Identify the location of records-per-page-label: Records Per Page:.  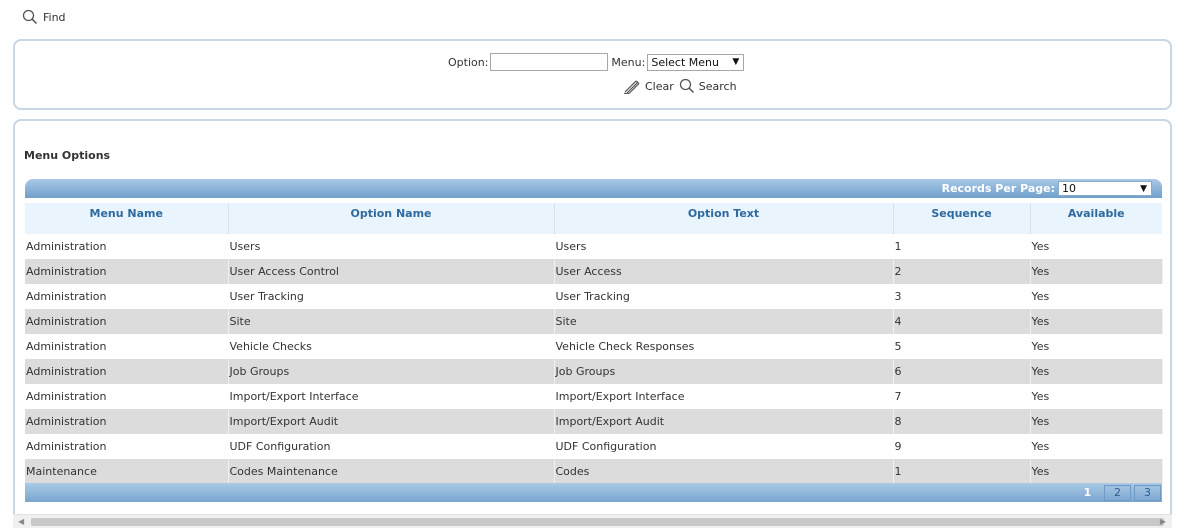
(998, 188).